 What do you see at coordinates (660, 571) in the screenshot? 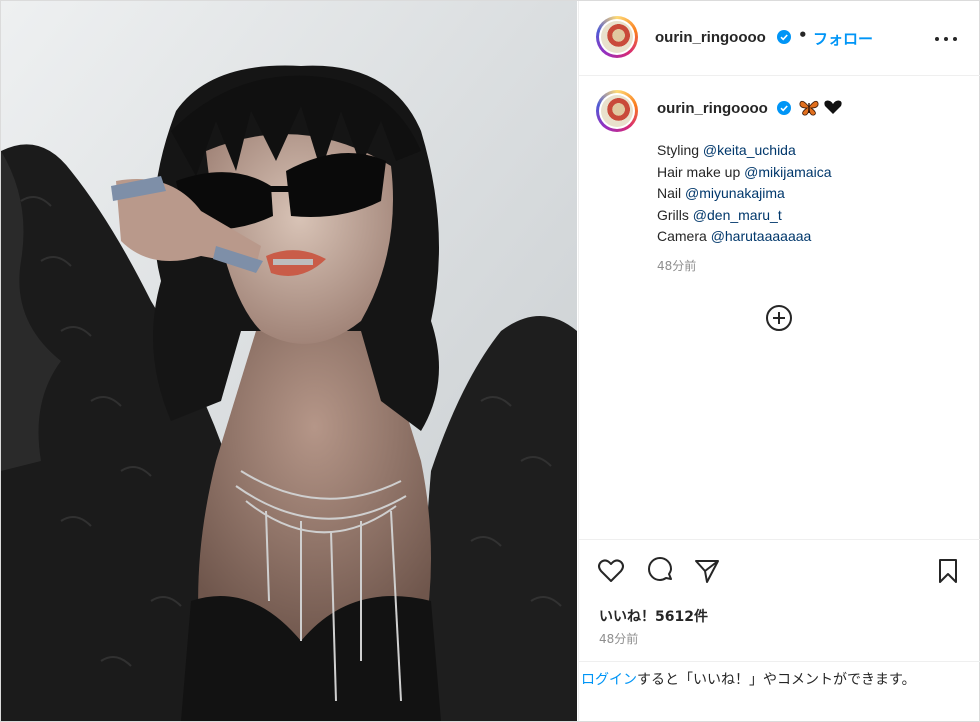
I see `comment-icon` at bounding box center [660, 571].